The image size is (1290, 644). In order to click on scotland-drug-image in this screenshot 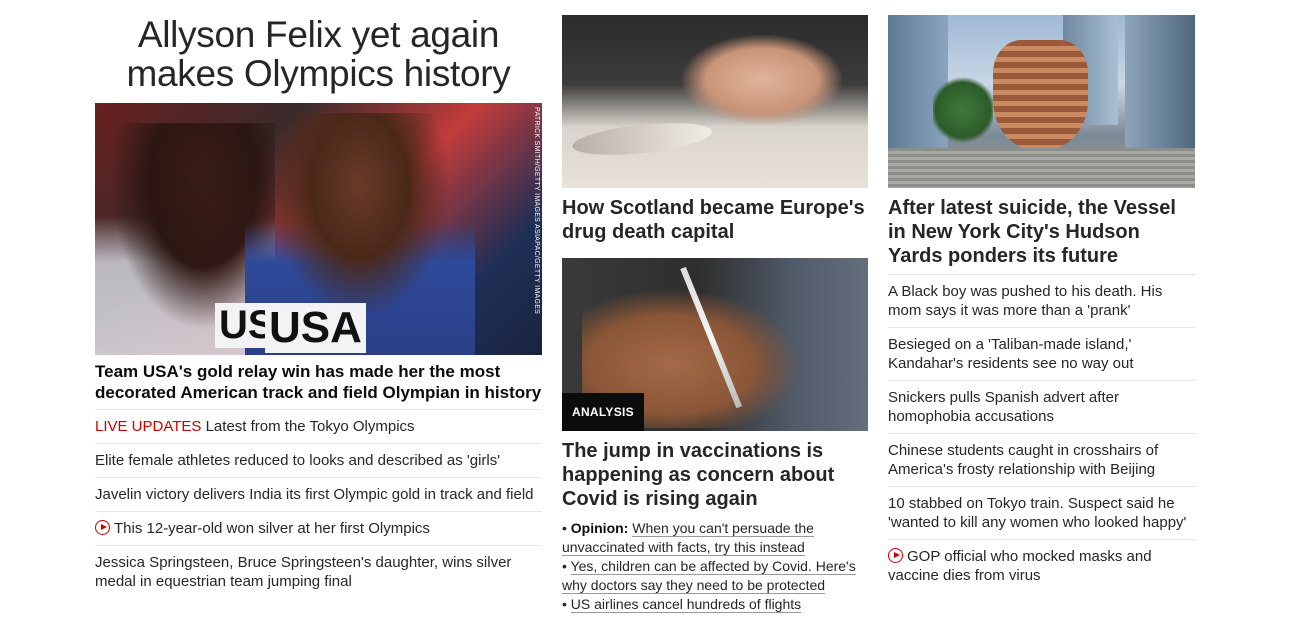, I will do `click(715, 101)`.